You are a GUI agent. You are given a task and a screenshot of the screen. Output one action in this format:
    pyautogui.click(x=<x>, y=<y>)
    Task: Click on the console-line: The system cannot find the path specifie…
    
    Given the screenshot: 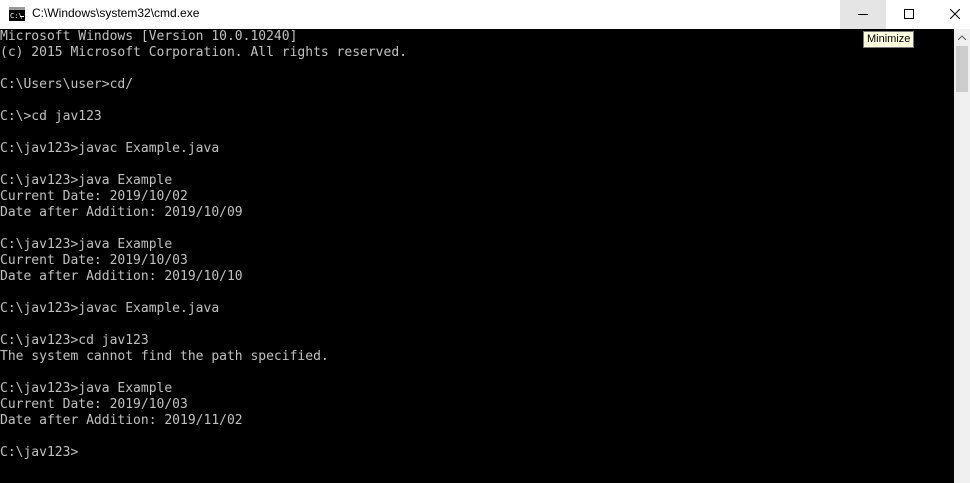 What is the action you would take?
    pyautogui.click(x=164, y=356)
    